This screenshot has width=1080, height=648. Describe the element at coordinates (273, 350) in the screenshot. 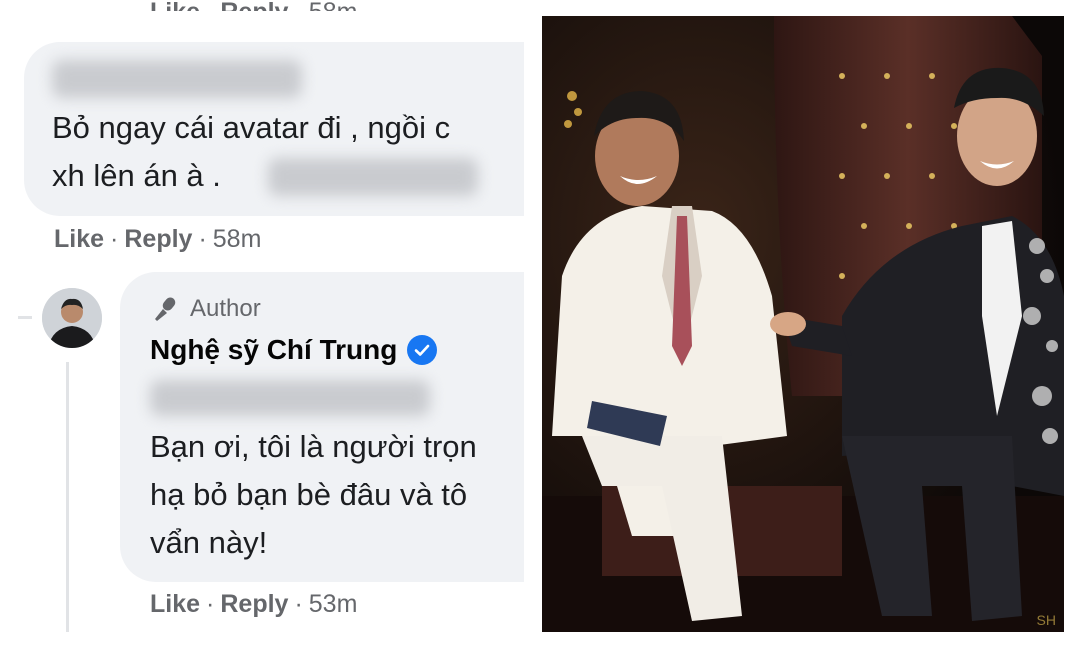

I see `author-name: Nghệ sỹ Chí Trung` at that location.